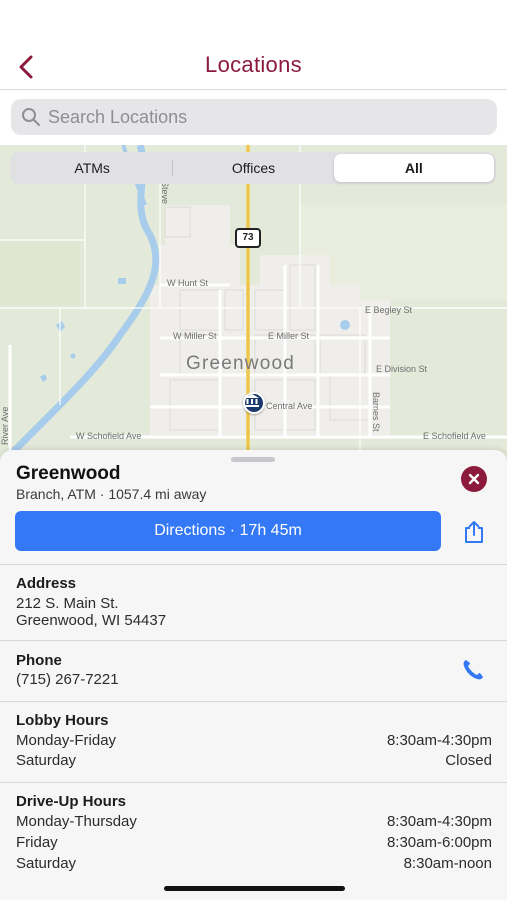 This screenshot has height=900, width=507. I want to click on lobby-hours-time: Closed, so click(468, 760).